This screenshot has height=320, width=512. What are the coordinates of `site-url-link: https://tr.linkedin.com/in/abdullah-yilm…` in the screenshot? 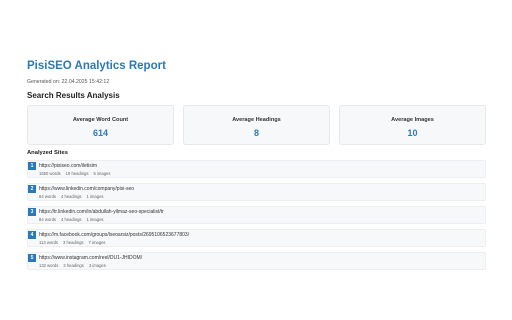 It's located at (101, 212).